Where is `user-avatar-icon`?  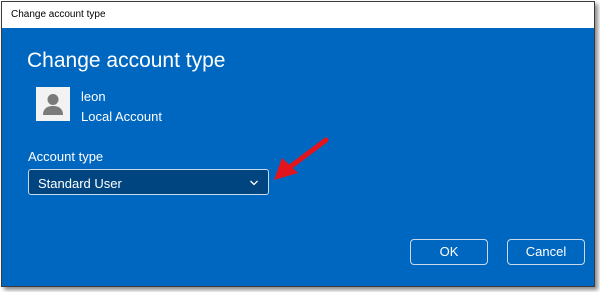
user-avatar-icon is located at coordinates (53, 104).